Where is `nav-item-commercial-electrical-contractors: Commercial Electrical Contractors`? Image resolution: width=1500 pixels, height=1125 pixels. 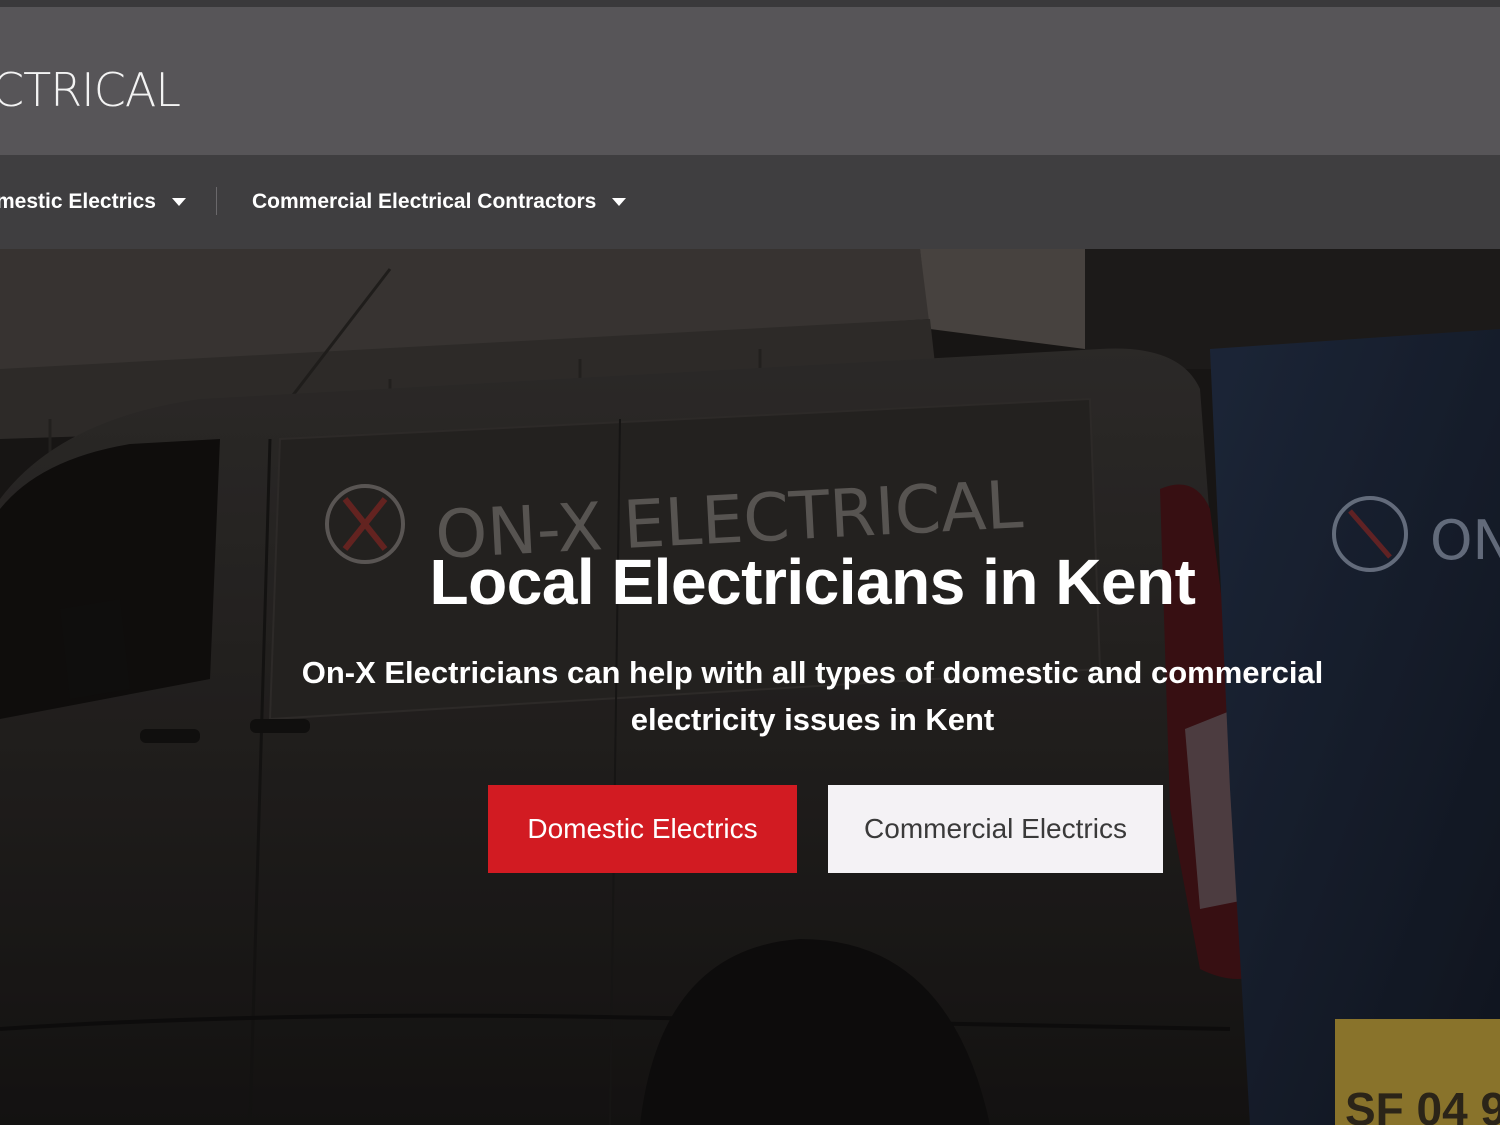
nav-item-commercial-electrical-contractors: Commercial Electrical Contractors is located at coordinates (439, 202).